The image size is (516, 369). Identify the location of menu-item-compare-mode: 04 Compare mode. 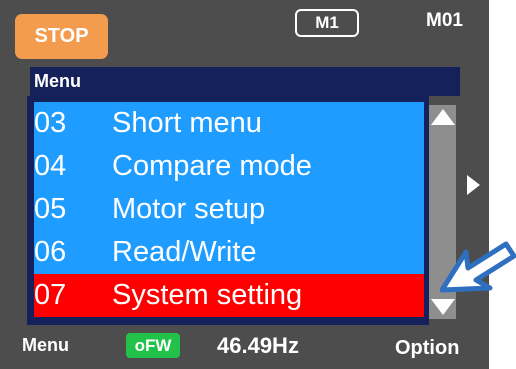
(229, 166).